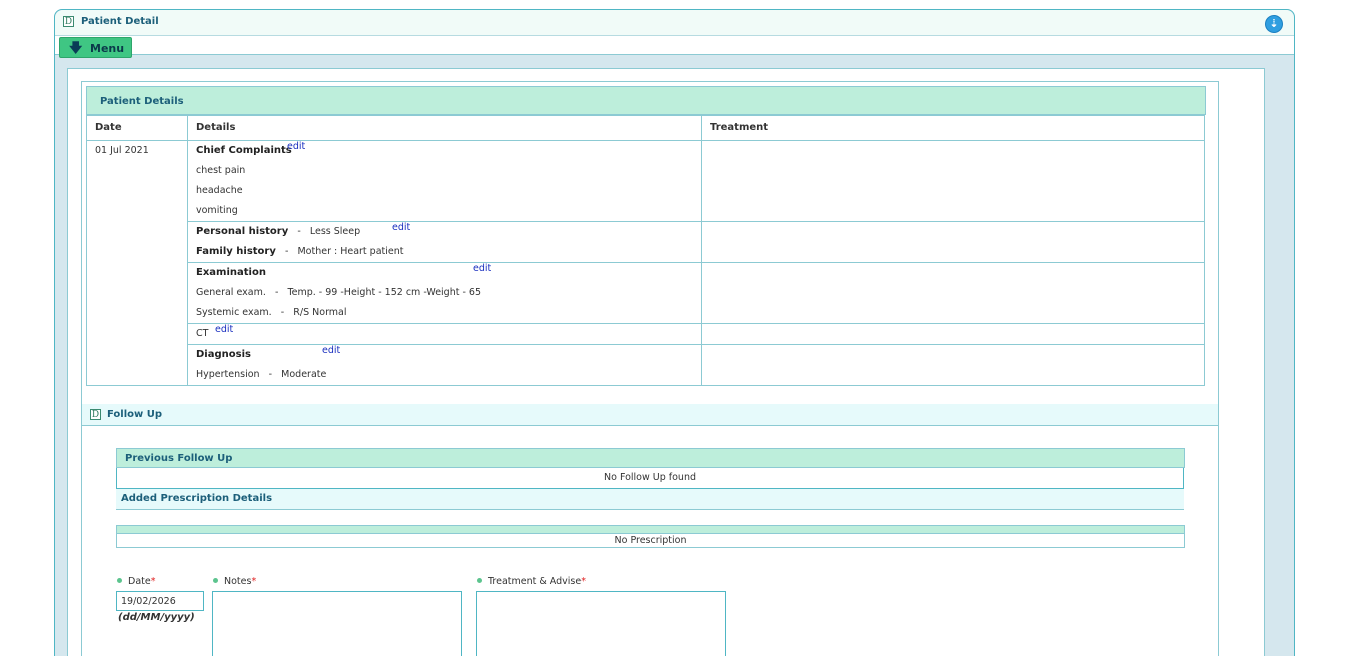 The width and height of the screenshot is (1345, 656). I want to click on visit-date-text: 01 Jul 2021, so click(122, 150).